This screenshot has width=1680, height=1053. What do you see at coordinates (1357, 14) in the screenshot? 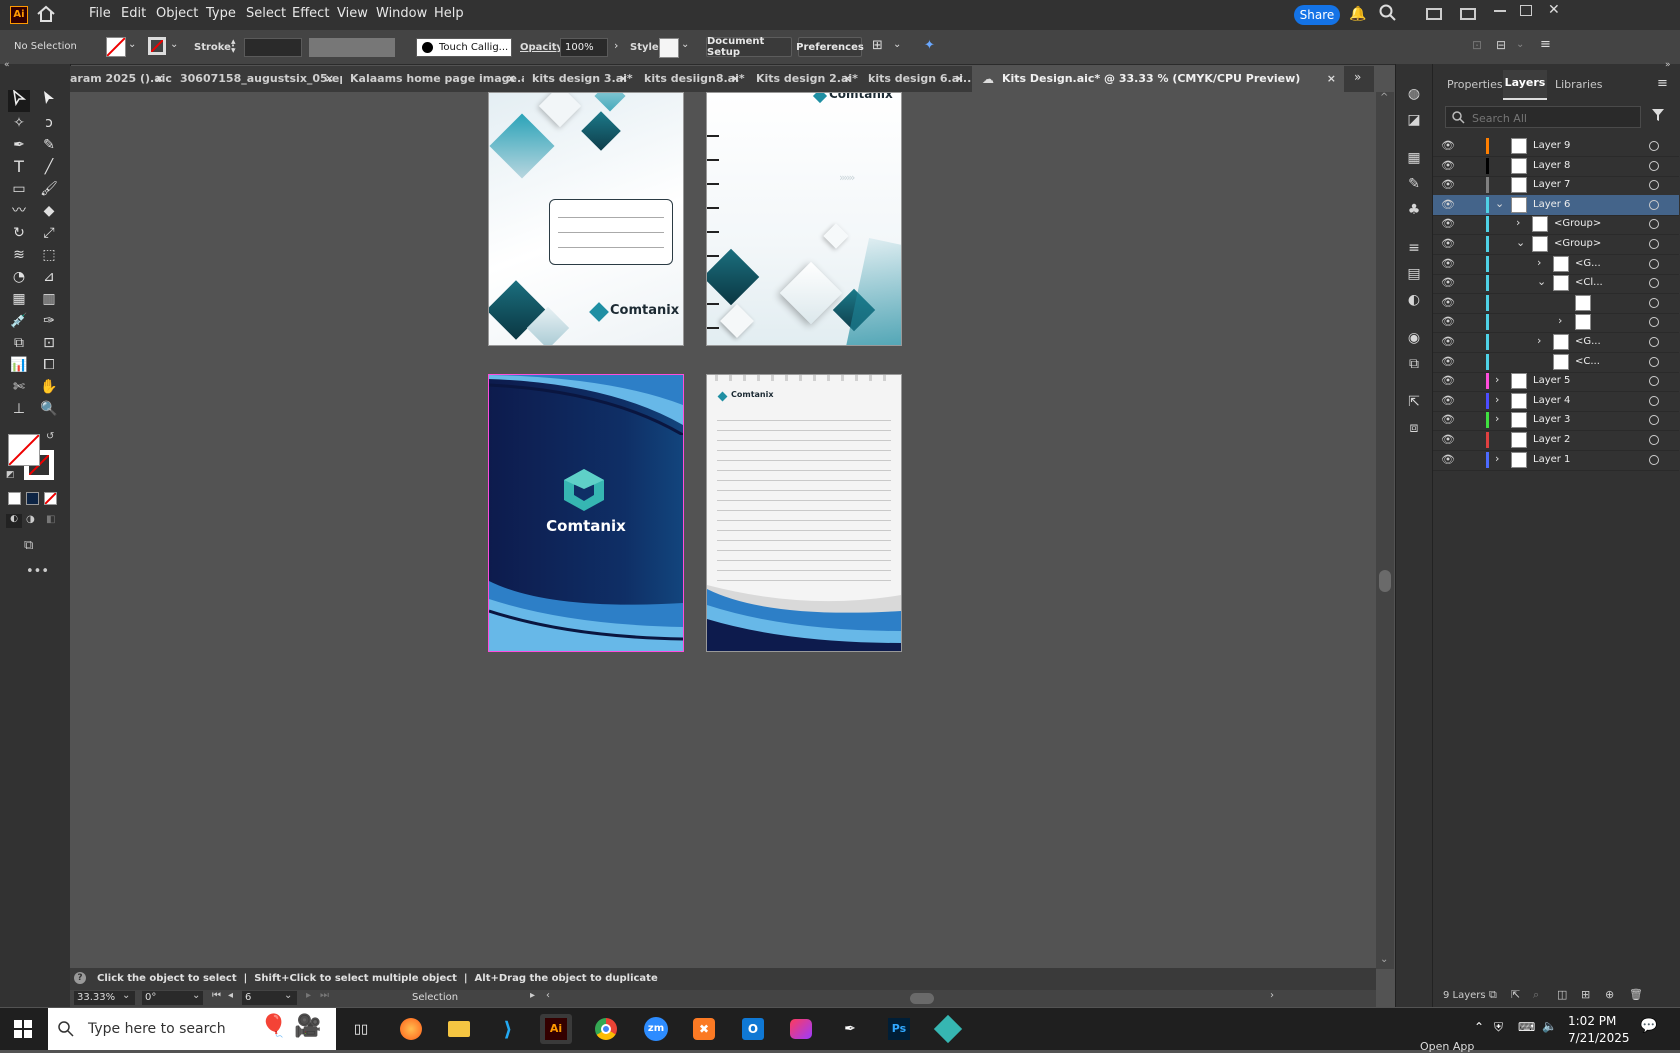
I see `bell-icon: 🔔` at bounding box center [1357, 14].